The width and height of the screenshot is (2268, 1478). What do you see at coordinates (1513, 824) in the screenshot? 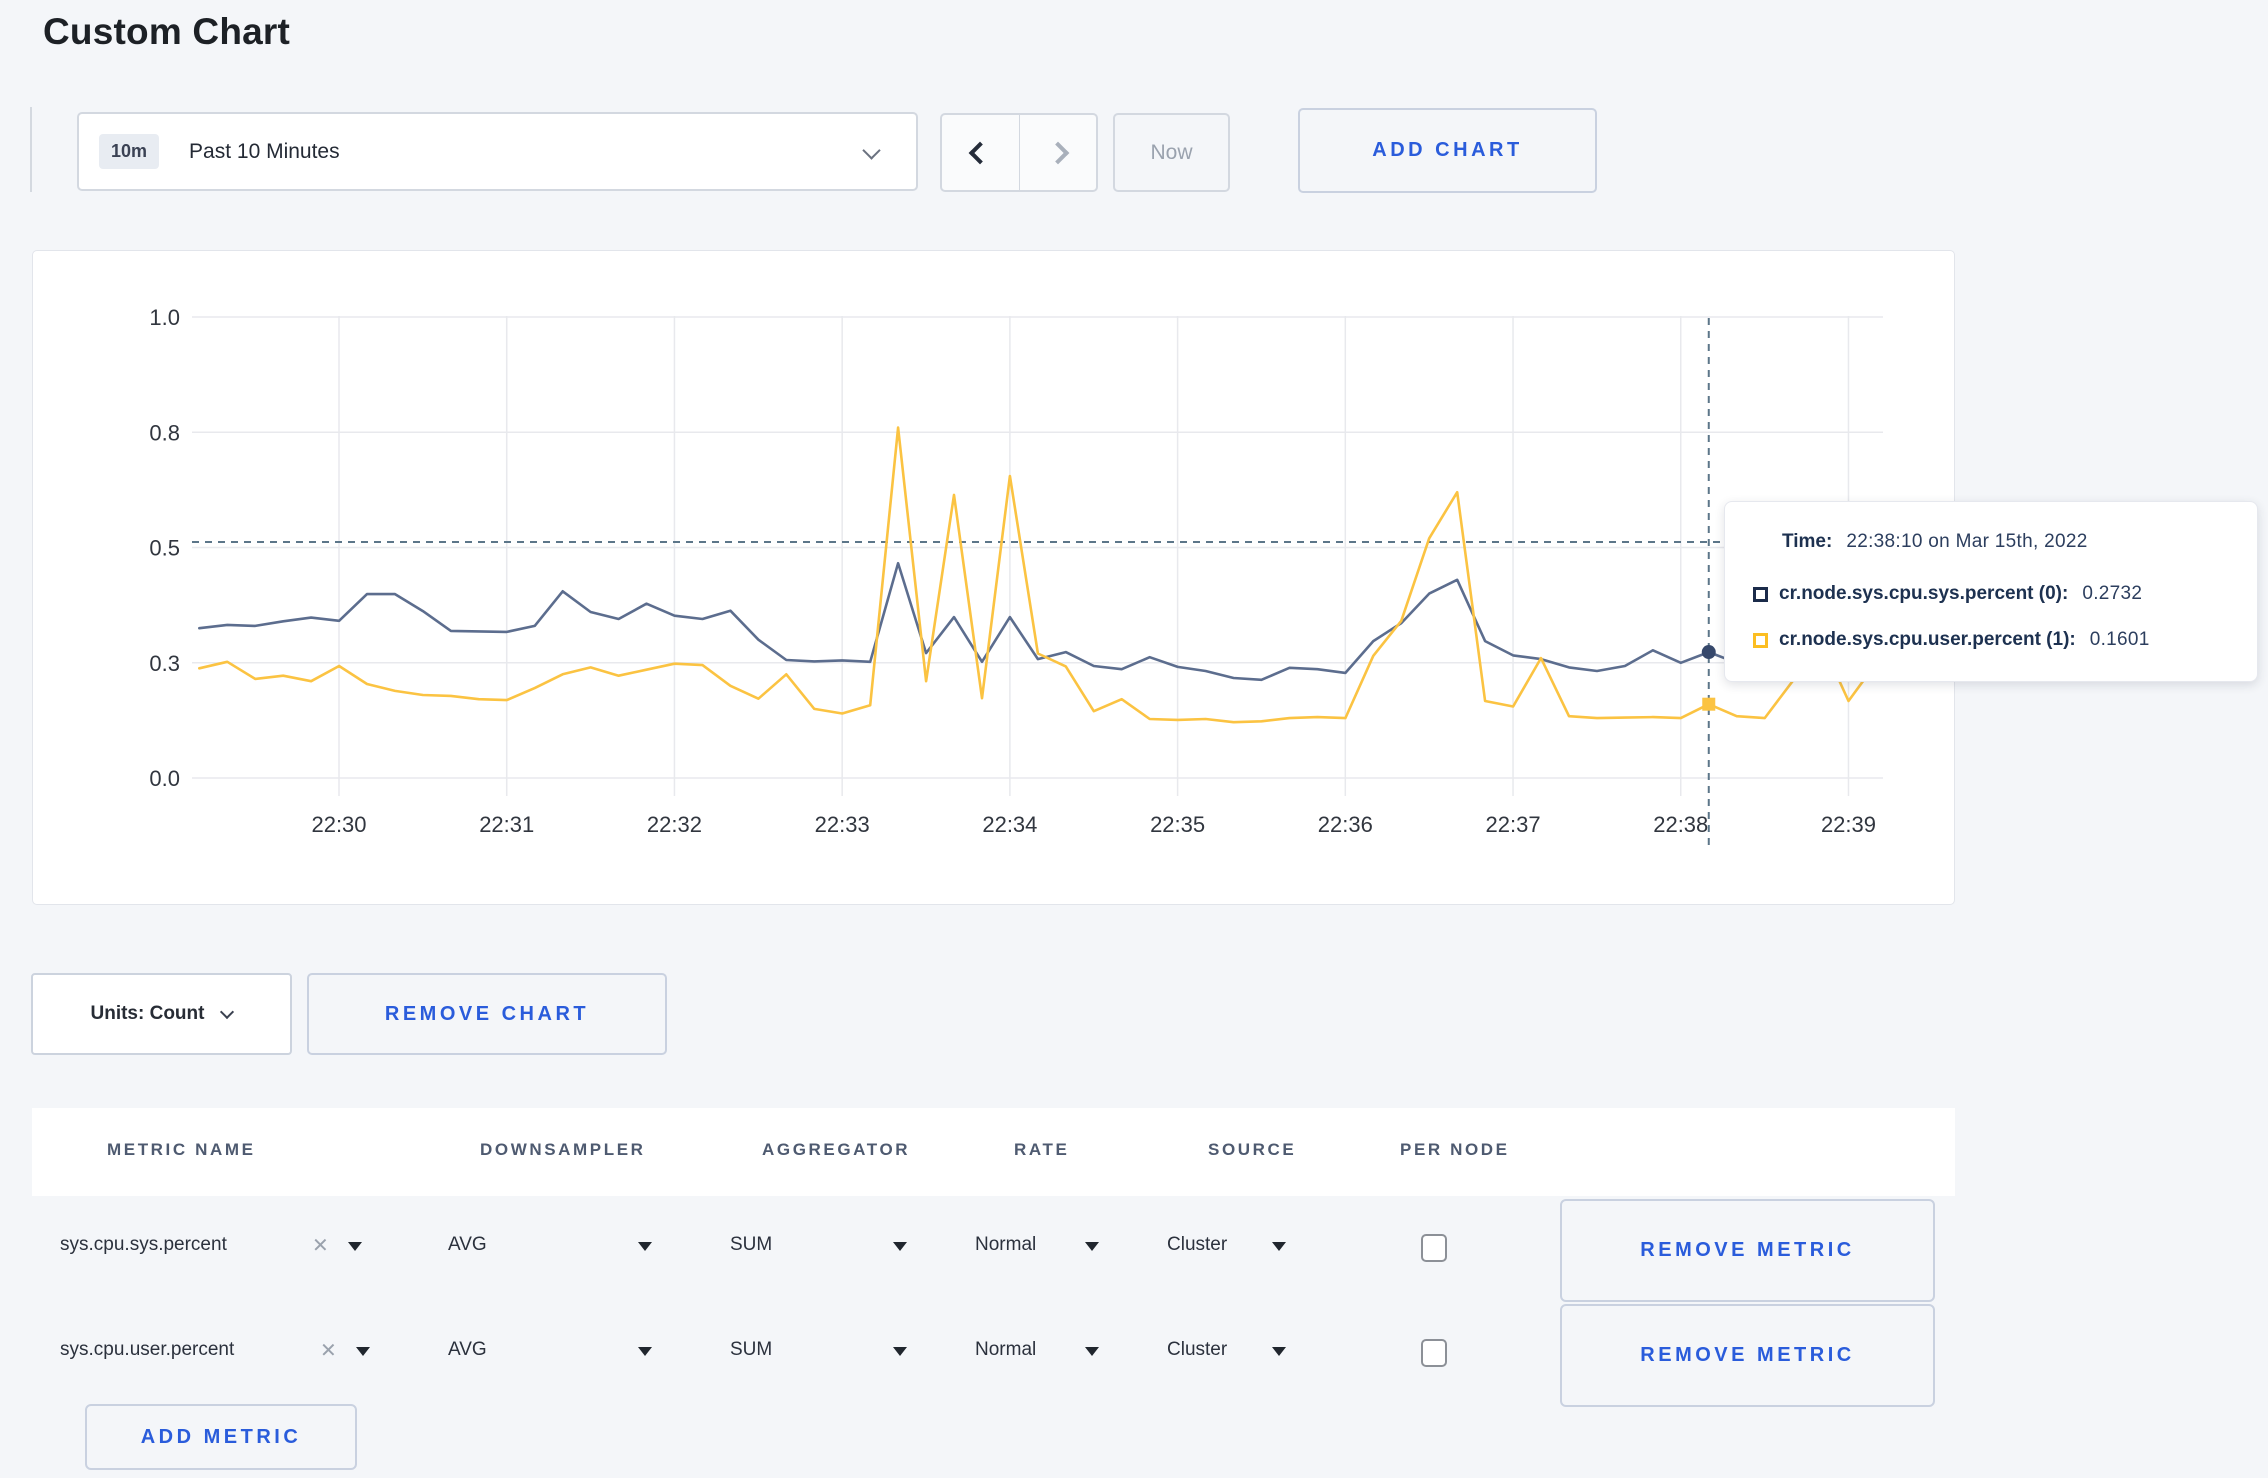
I see `svg-text: 22:37` at bounding box center [1513, 824].